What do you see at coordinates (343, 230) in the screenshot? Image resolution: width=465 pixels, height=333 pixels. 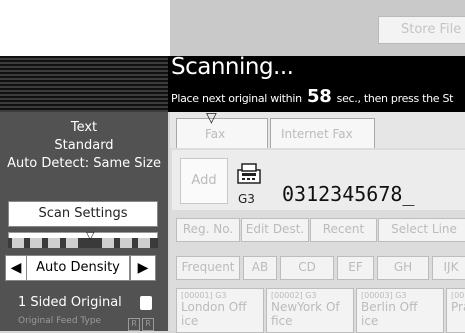 I see `recent-button: Recent` at bounding box center [343, 230].